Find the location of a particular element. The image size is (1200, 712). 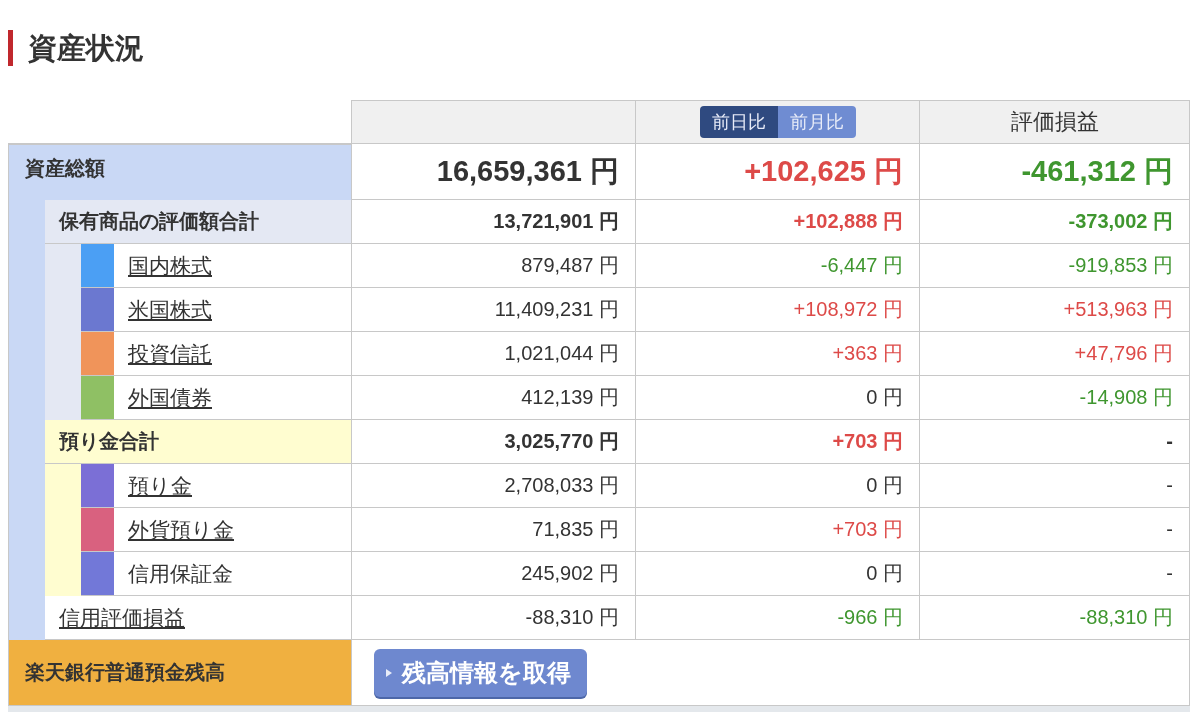

change-cell: -966 円 is located at coordinates (778, 618).